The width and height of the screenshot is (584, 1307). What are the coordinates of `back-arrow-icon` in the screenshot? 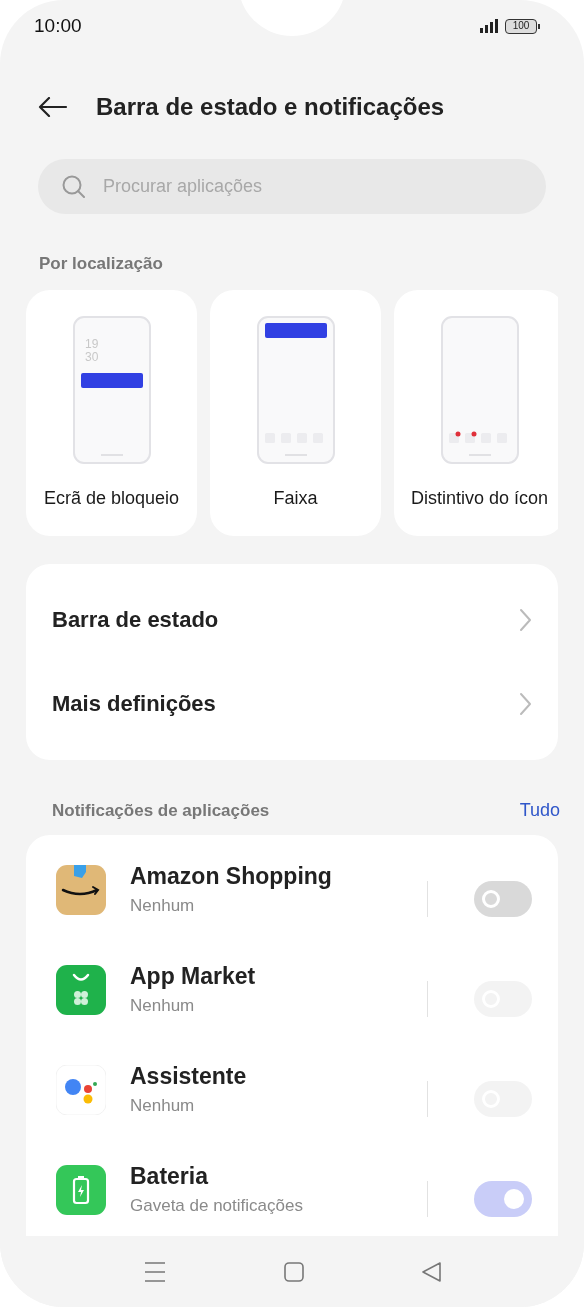 It's located at (53, 107).